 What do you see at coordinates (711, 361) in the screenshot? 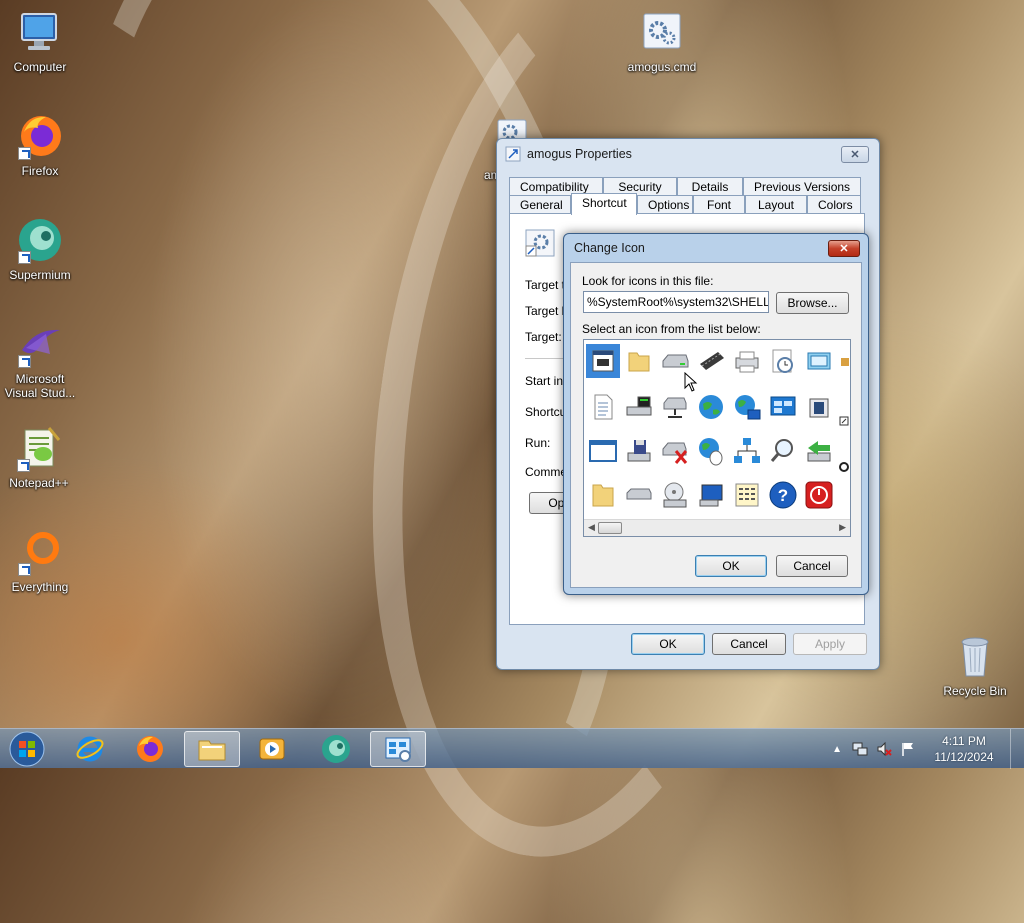
I see `memory-chip-icon` at bounding box center [711, 361].